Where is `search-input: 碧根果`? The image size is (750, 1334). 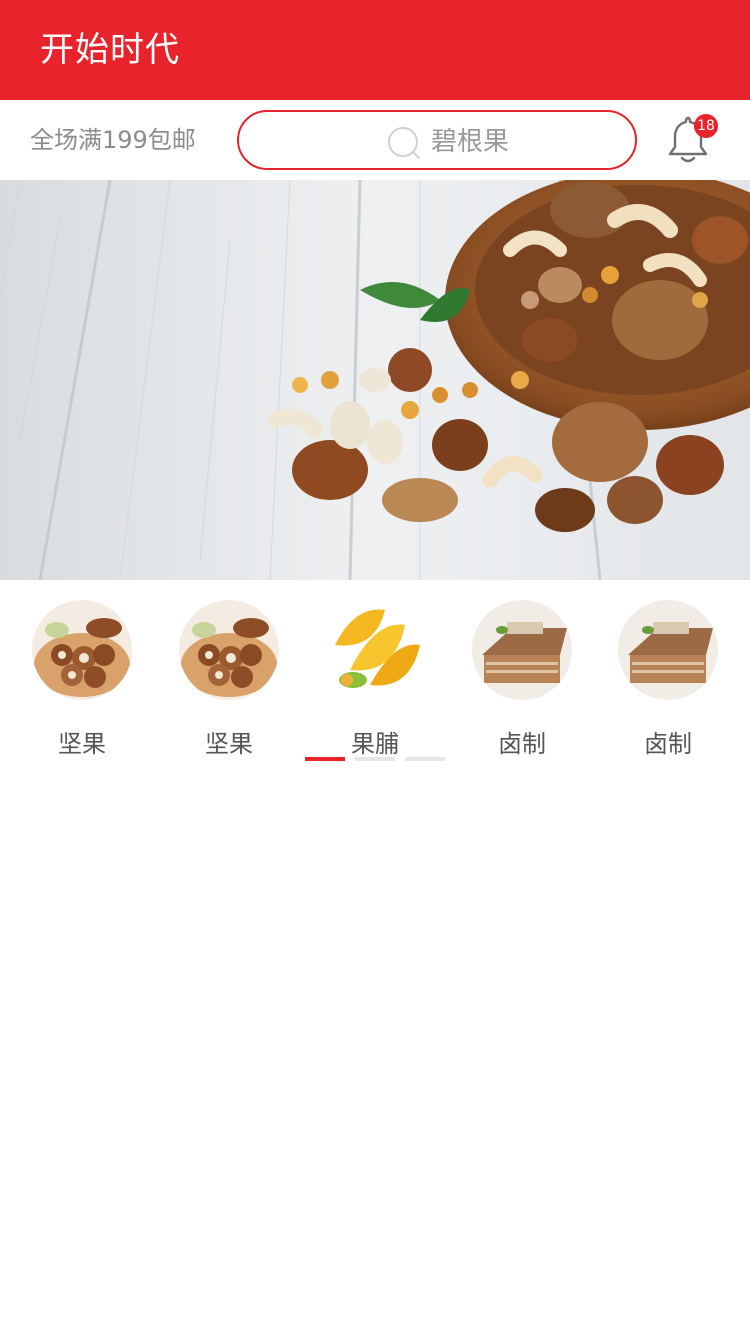
search-input: 碧根果 is located at coordinates (437, 140).